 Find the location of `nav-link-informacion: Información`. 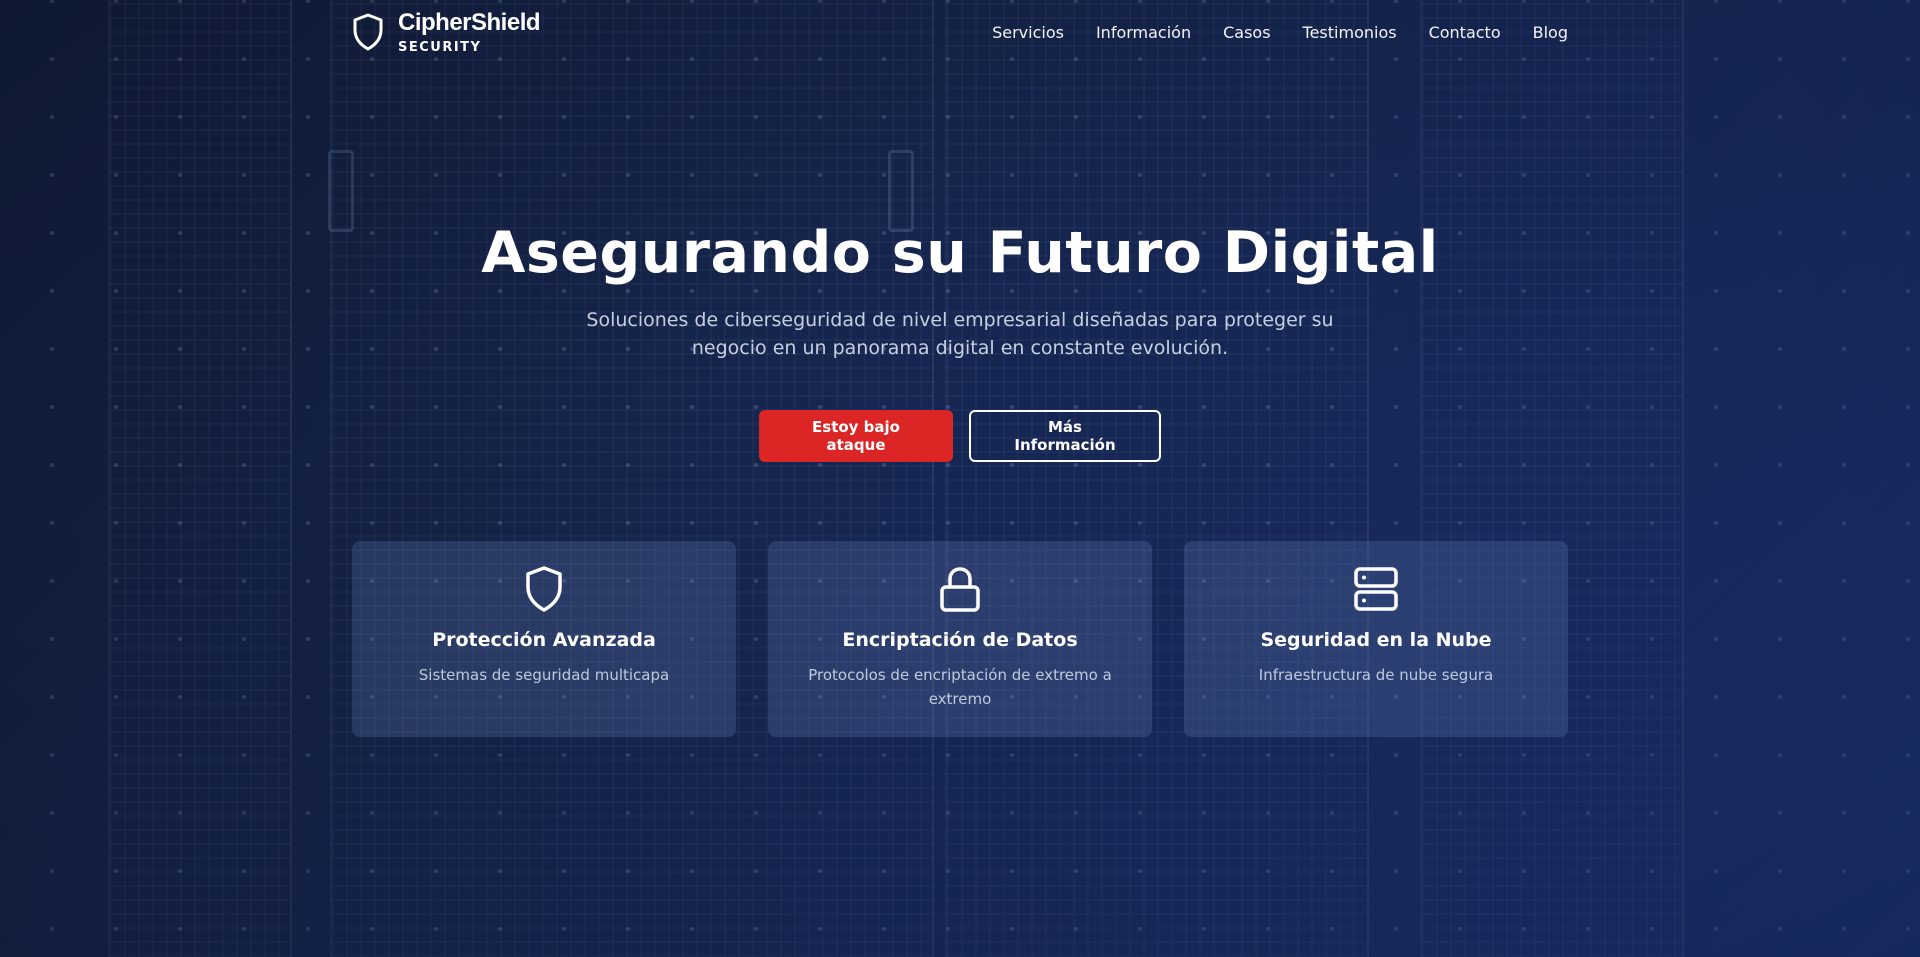

nav-link-informacion: Información is located at coordinates (1143, 32).